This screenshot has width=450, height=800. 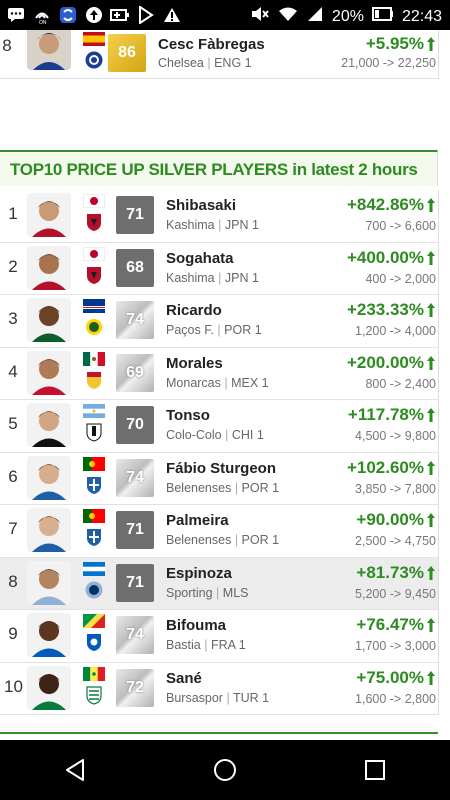 I want to click on price-range: 3,850 -> 7,800, so click(x=395, y=488).